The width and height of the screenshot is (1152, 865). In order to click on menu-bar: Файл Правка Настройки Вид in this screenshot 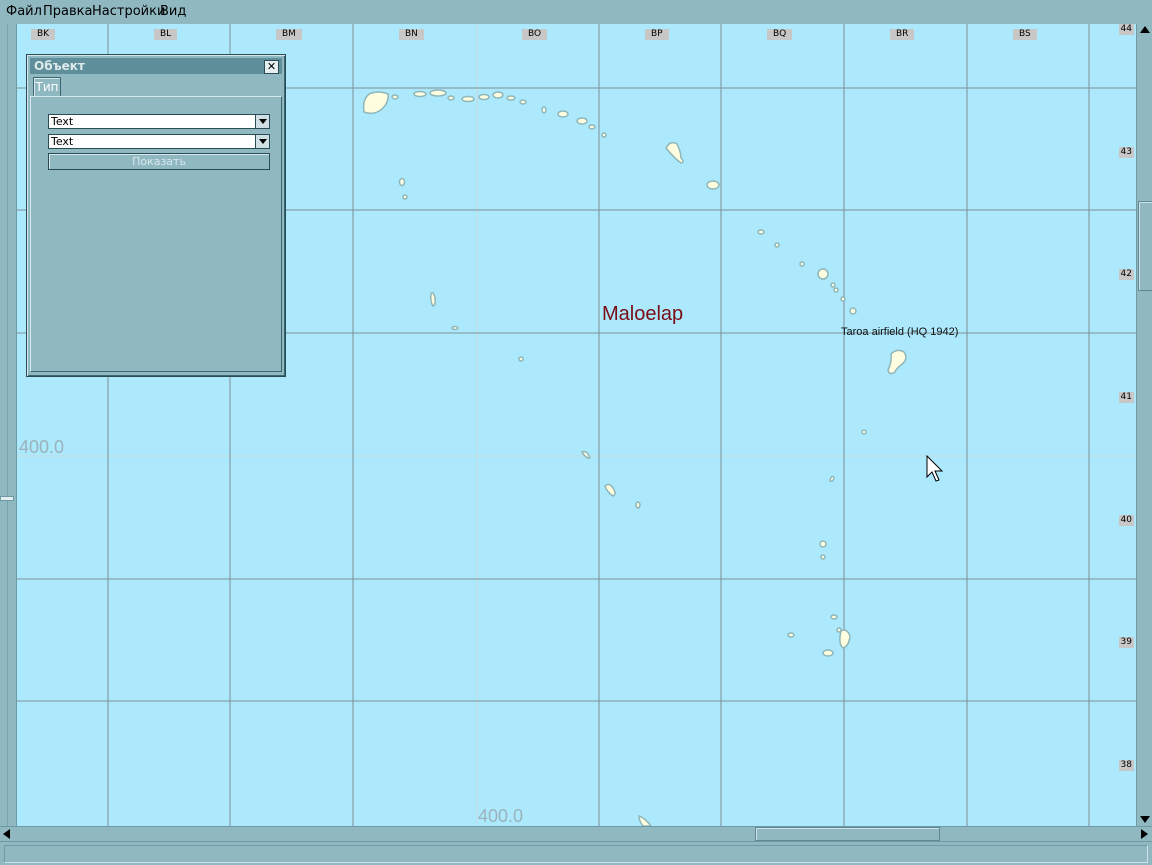, I will do `click(576, 12)`.